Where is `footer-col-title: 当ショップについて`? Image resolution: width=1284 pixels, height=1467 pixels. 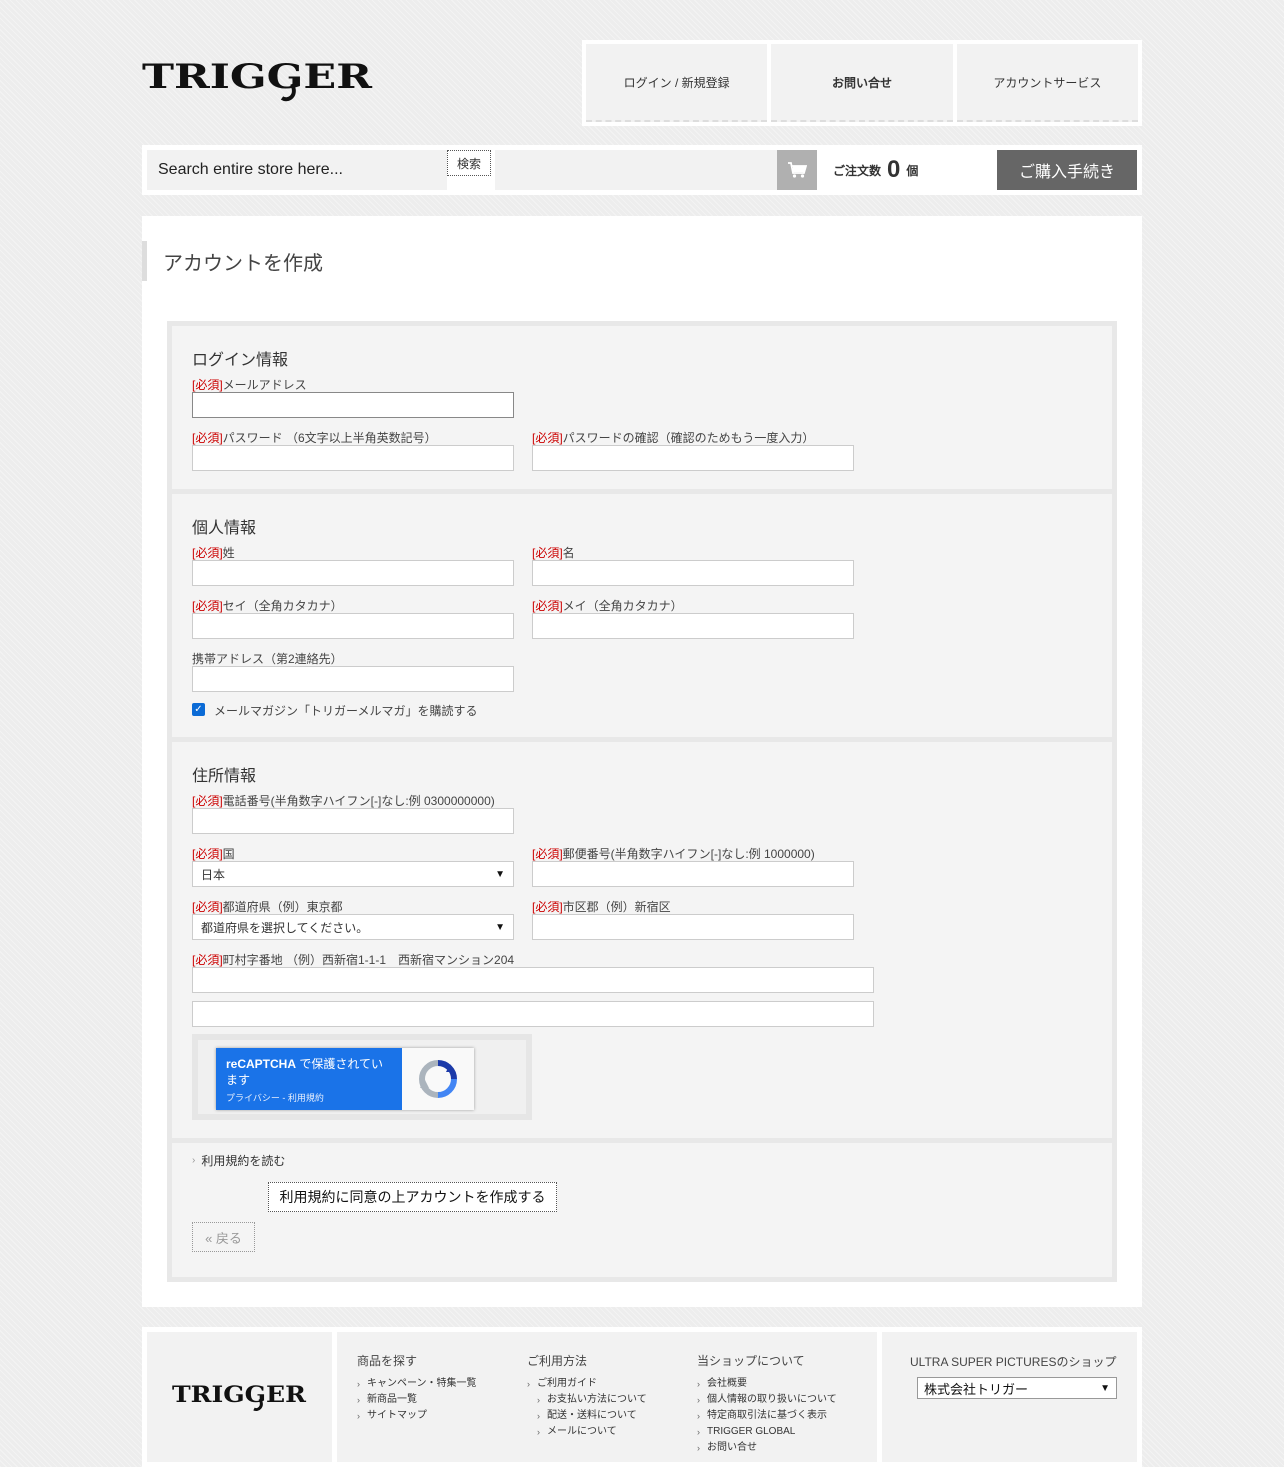 footer-col-title: 当ショップについて is located at coordinates (751, 1361).